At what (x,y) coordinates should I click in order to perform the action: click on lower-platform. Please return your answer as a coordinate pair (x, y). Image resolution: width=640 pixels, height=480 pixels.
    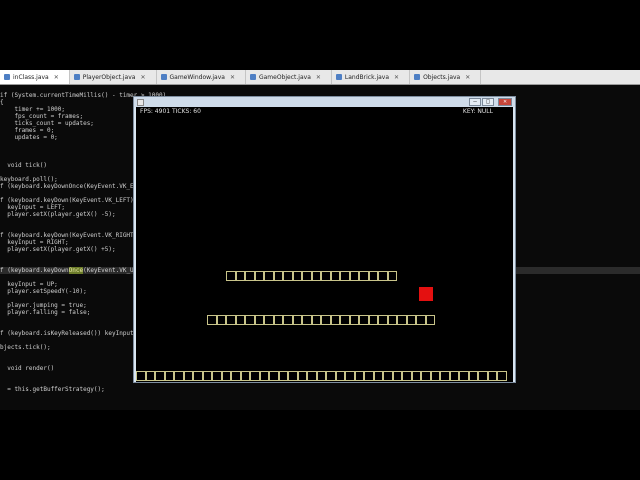
    Looking at the image, I should click on (321, 320).